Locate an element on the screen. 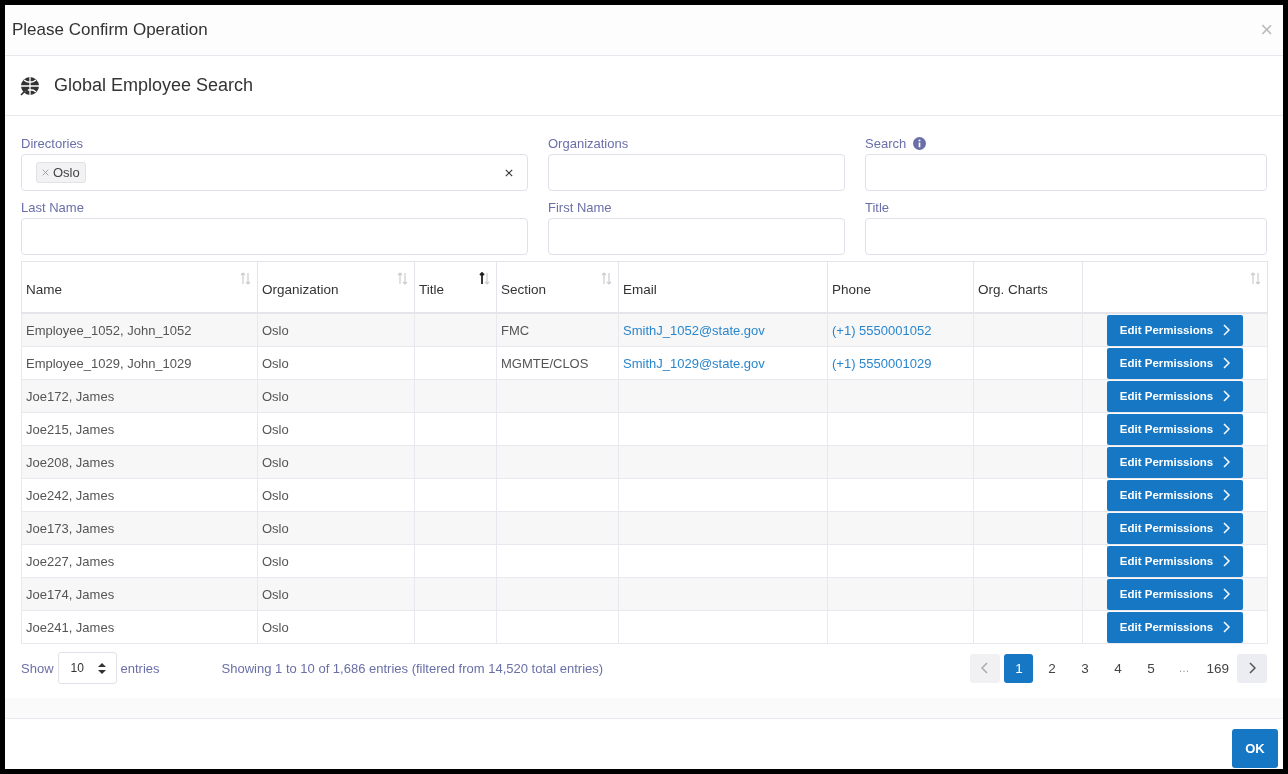  page-button: 1 is located at coordinates (1019, 668).